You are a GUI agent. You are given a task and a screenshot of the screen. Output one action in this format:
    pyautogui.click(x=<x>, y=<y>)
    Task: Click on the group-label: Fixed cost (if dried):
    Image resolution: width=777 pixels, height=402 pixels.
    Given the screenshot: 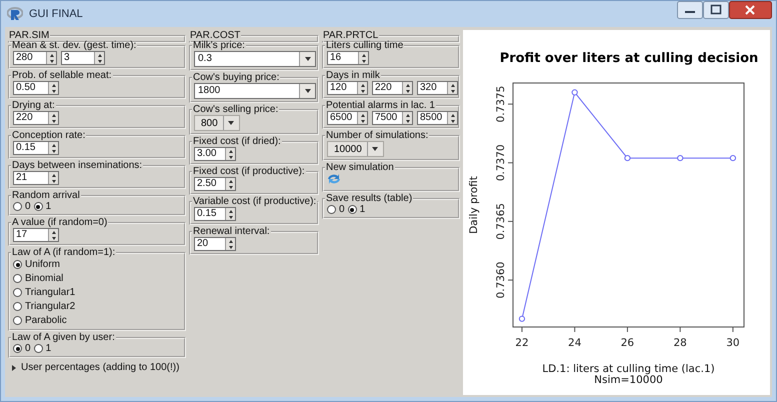 What is the action you would take?
    pyautogui.click(x=237, y=141)
    